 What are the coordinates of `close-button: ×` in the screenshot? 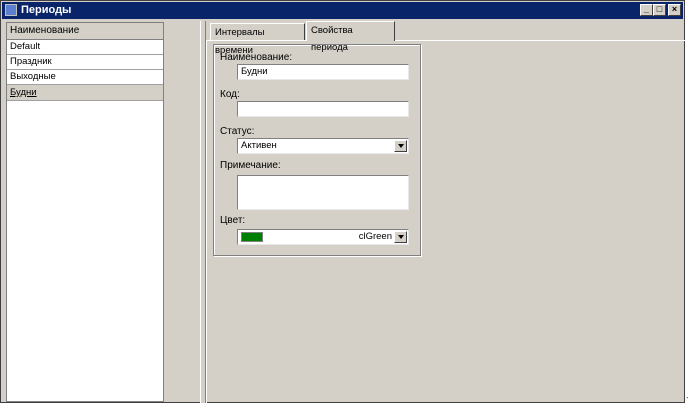 It's located at (674, 10).